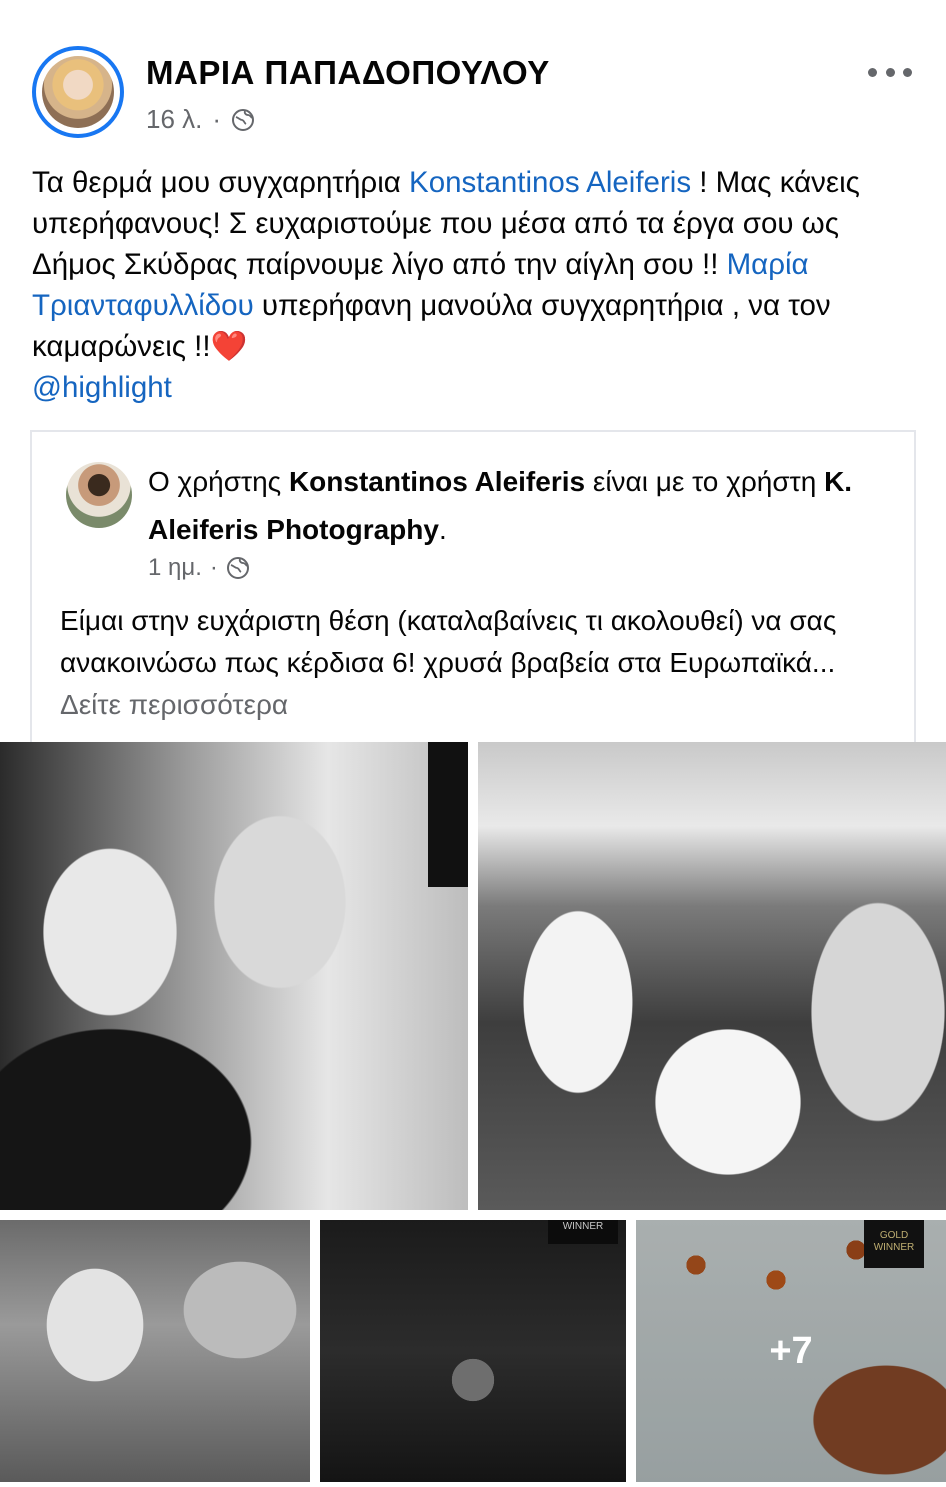 Image resolution: width=946 pixels, height=1487 pixels. I want to click on photo-baby-family, so click(155, 1351).